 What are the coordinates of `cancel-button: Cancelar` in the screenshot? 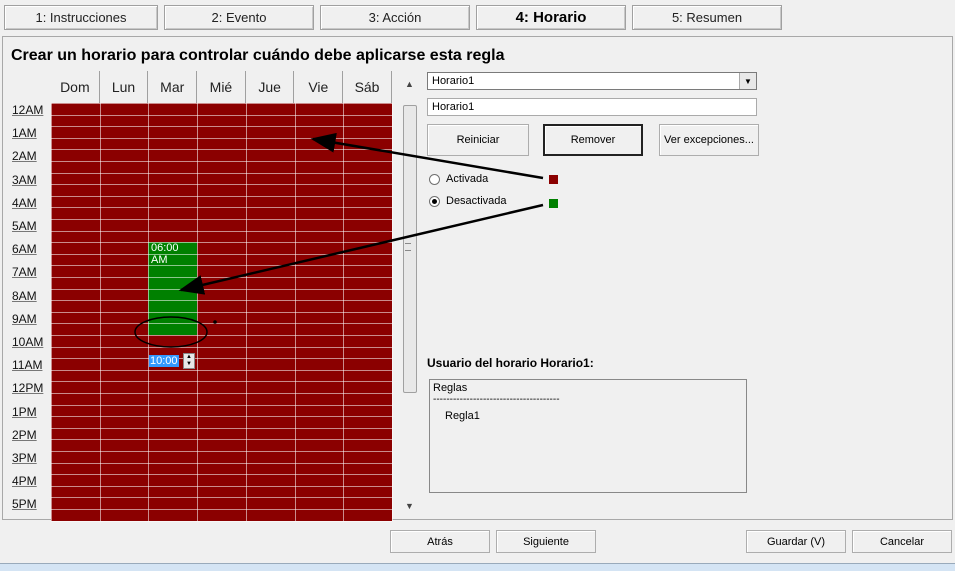 It's located at (902, 541).